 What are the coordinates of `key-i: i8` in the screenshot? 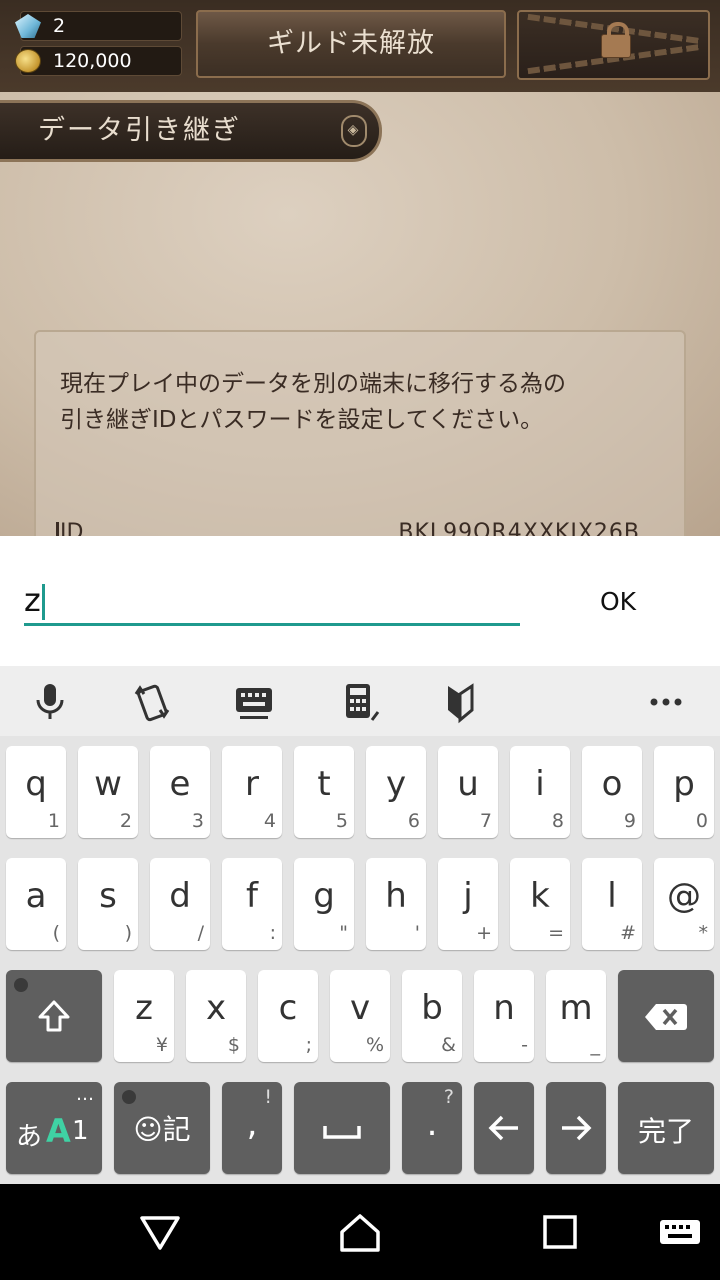 It's located at (540, 792).